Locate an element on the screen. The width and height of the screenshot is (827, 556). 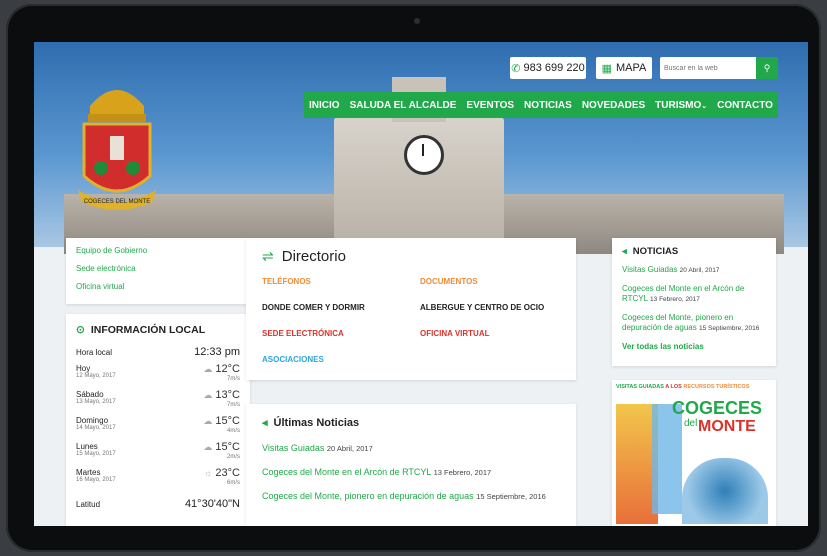
search-box: ⚲ is located at coordinates (719, 68).